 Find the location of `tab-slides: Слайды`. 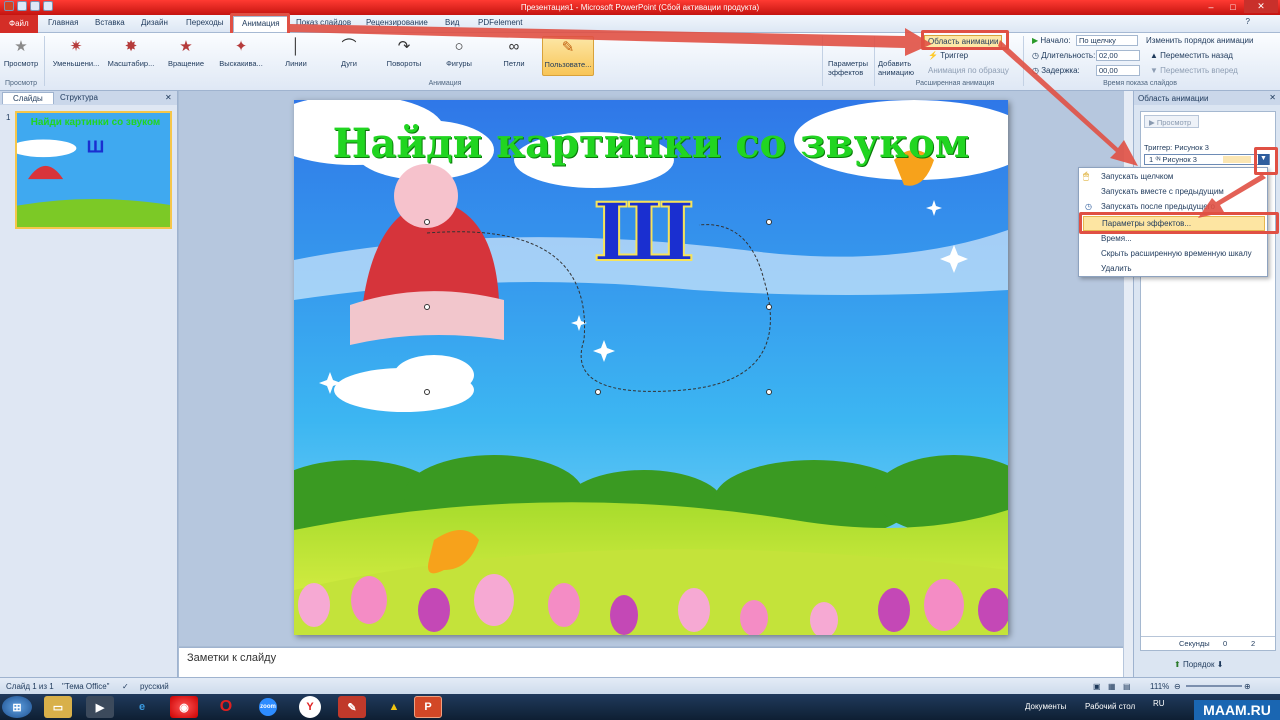

tab-slides: Слайды is located at coordinates (28, 98).